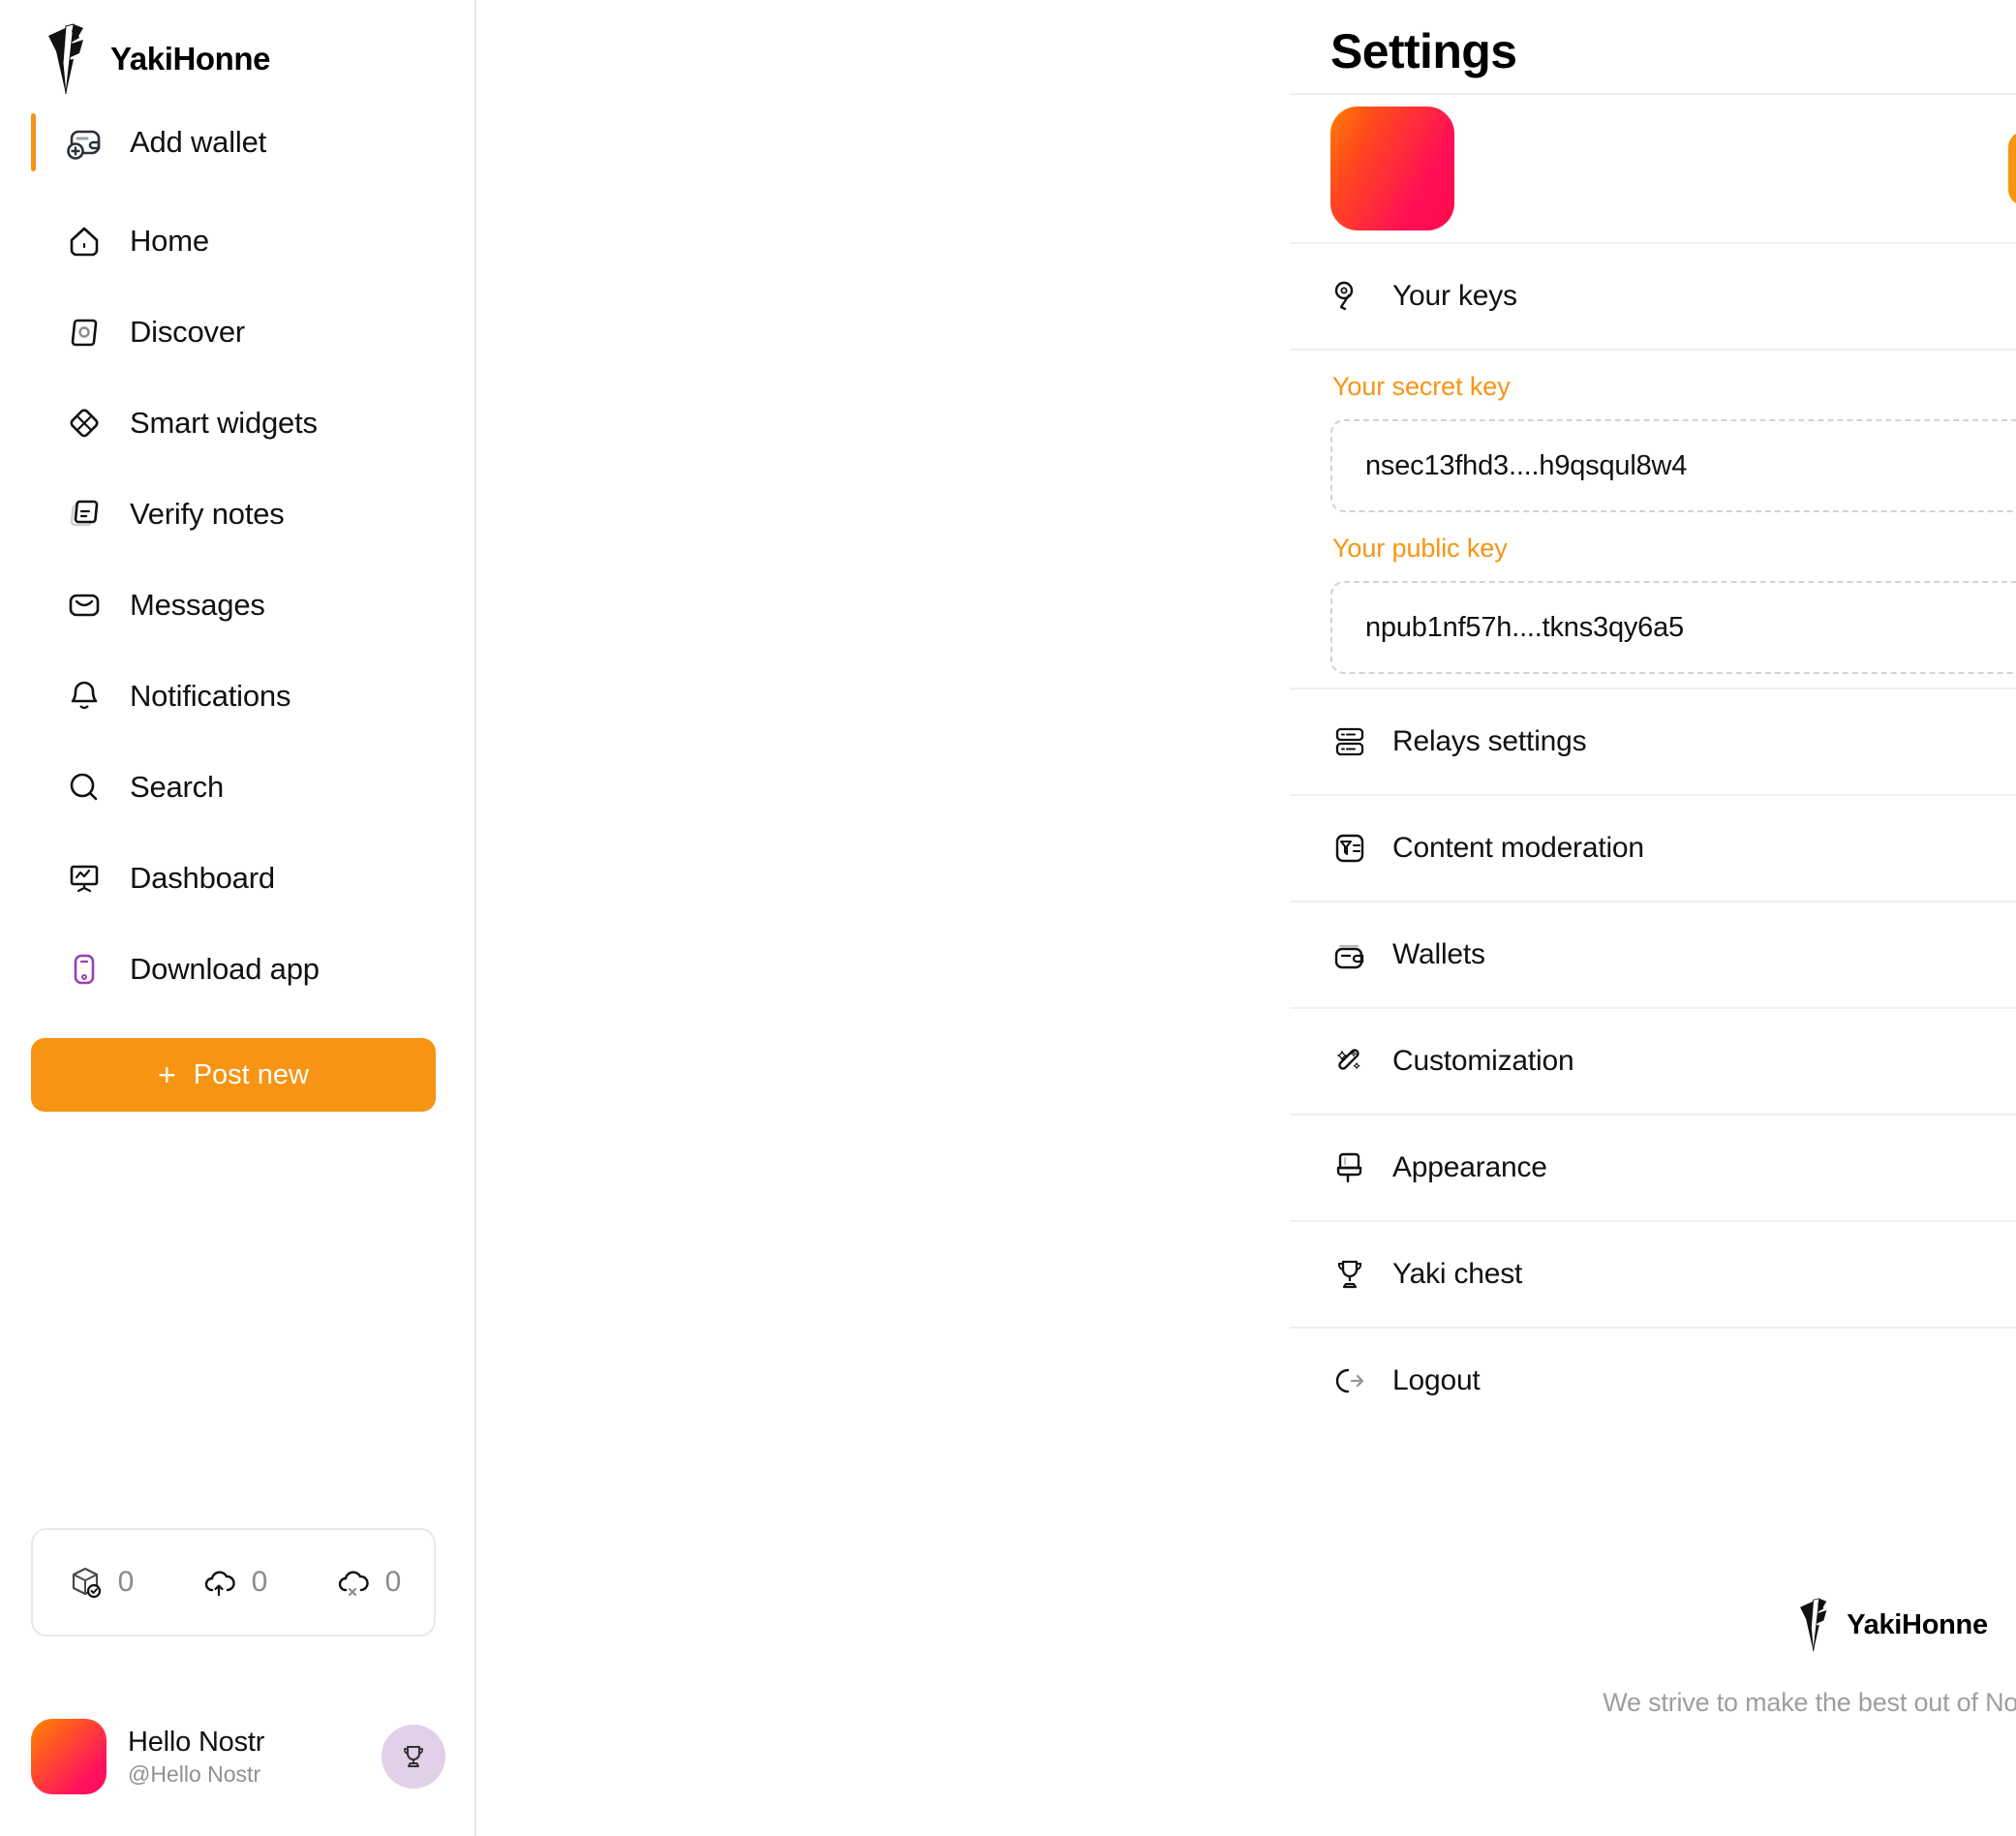  Describe the element at coordinates (1490, 741) in the screenshot. I see `settings-row-label: Relays settings` at that location.